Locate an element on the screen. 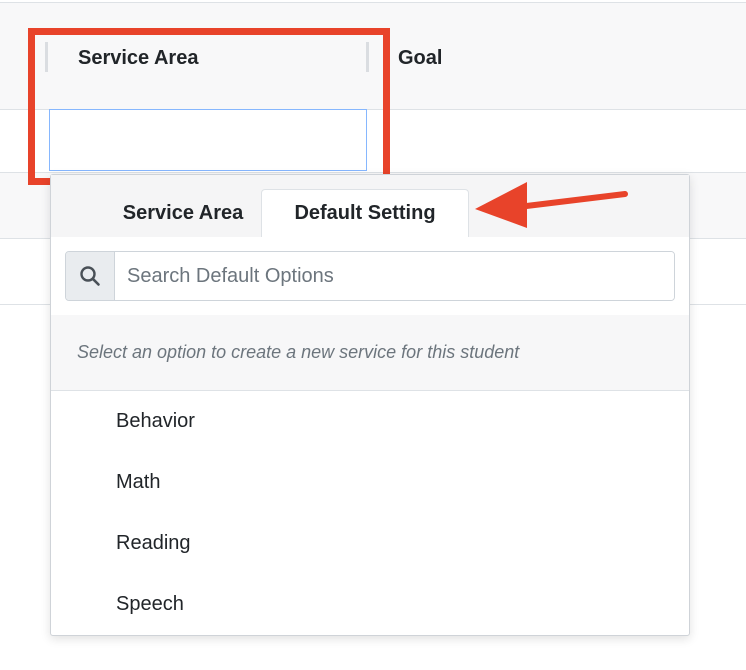 The image size is (746, 670). column-header-goal: Goal is located at coordinates (420, 58).